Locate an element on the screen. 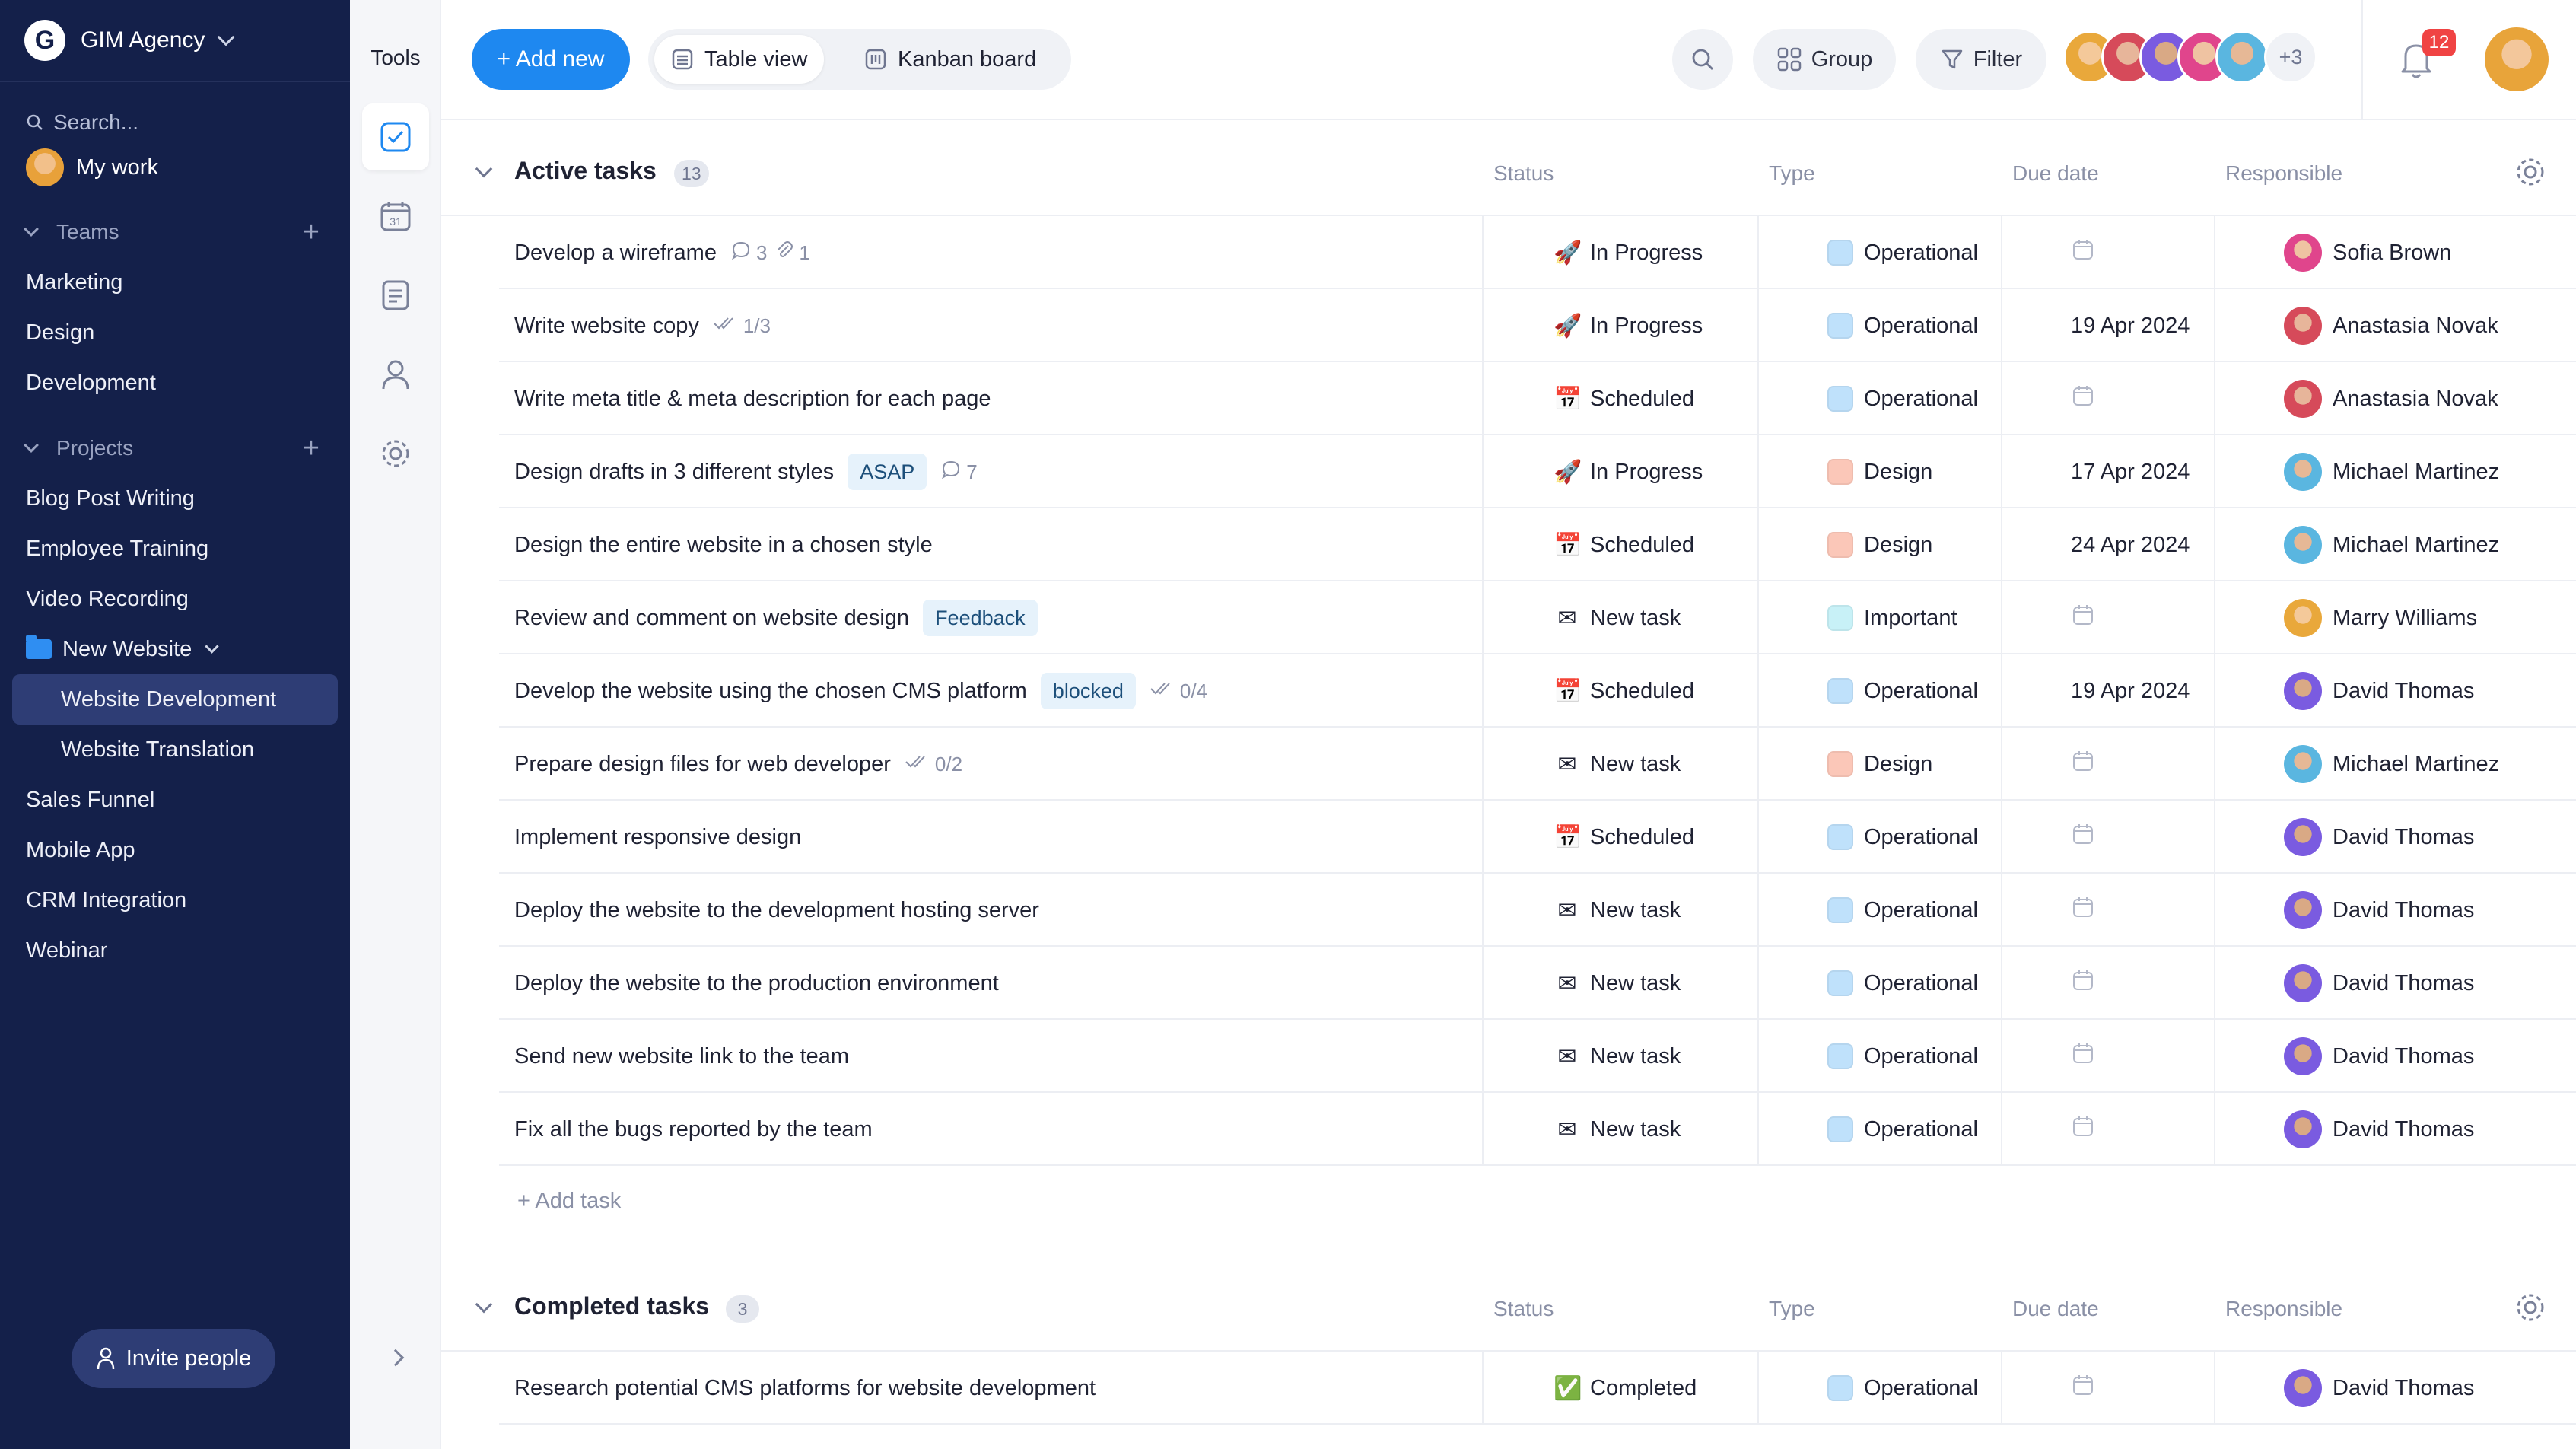  tab-kanban-board: Kanban board is located at coordinates (951, 59).